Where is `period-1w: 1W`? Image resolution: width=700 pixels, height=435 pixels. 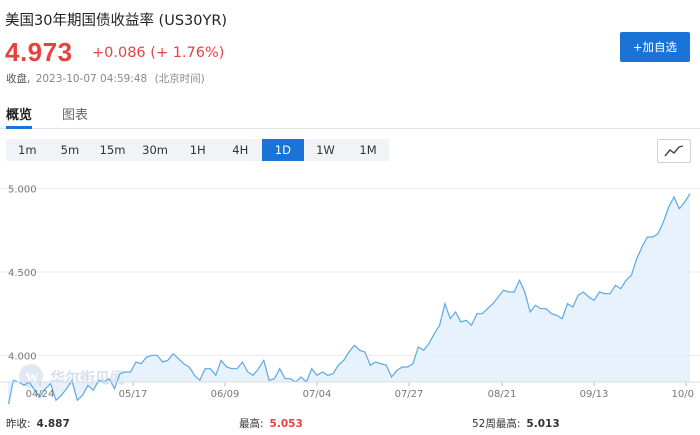
period-1w: 1W is located at coordinates (325, 150).